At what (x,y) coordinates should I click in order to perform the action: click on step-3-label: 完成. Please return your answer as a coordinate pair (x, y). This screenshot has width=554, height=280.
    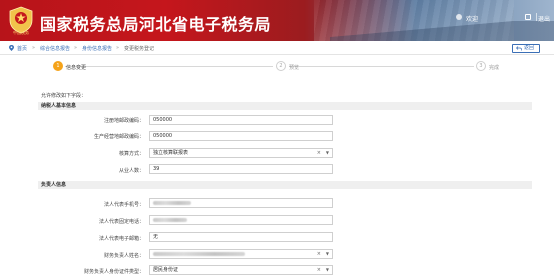
    Looking at the image, I should click on (494, 68).